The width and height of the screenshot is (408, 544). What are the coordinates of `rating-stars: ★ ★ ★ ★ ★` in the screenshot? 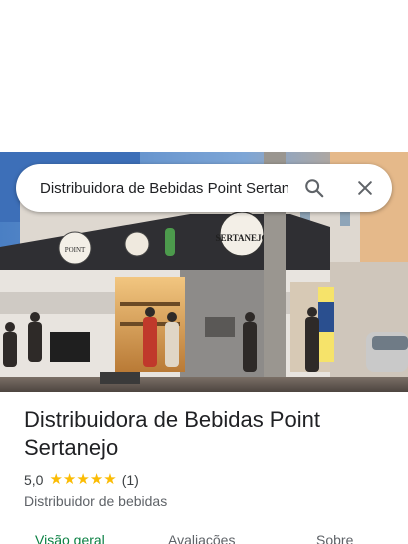 It's located at (82, 480).